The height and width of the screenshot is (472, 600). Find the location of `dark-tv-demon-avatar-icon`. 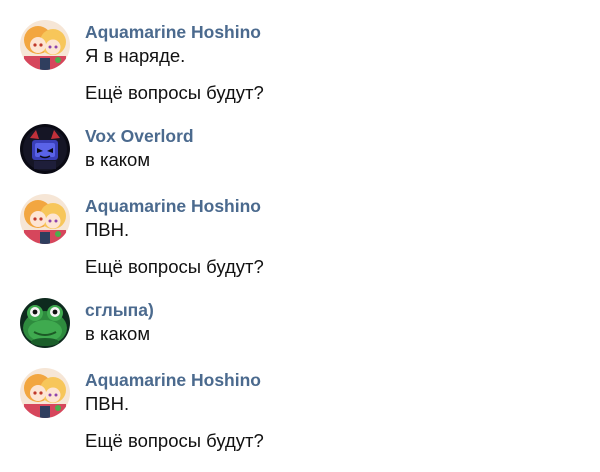

dark-tv-demon-avatar-icon is located at coordinates (45, 149).